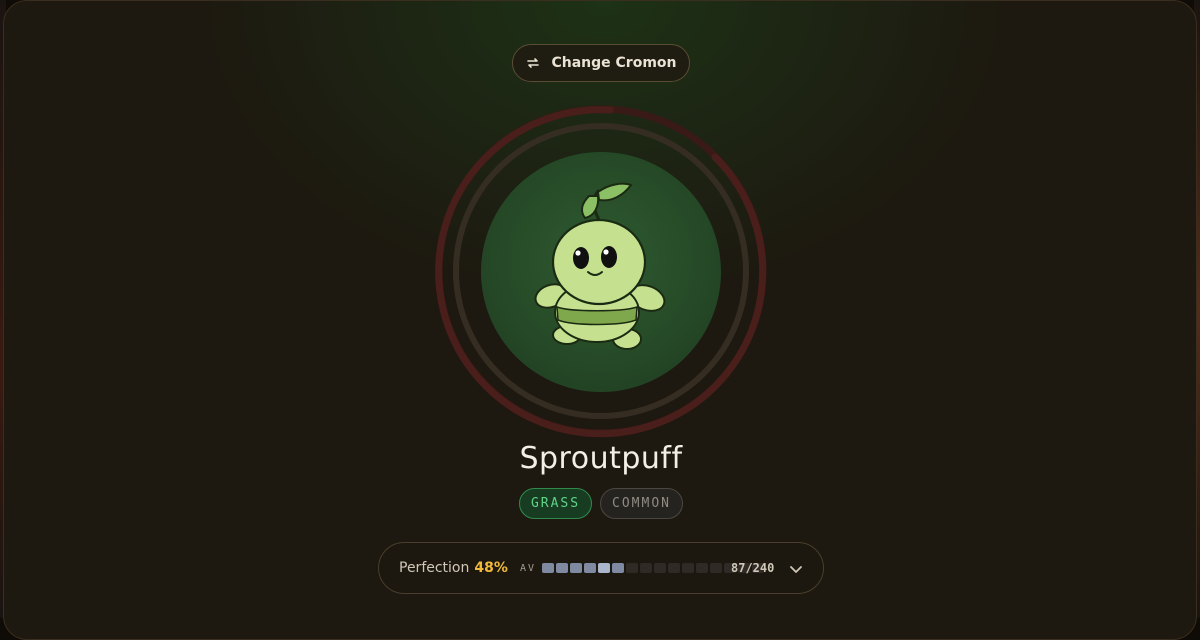 This screenshot has width=1200, height=640. I want to click on cromon-name: Sproutpuff, so click(601, 458).